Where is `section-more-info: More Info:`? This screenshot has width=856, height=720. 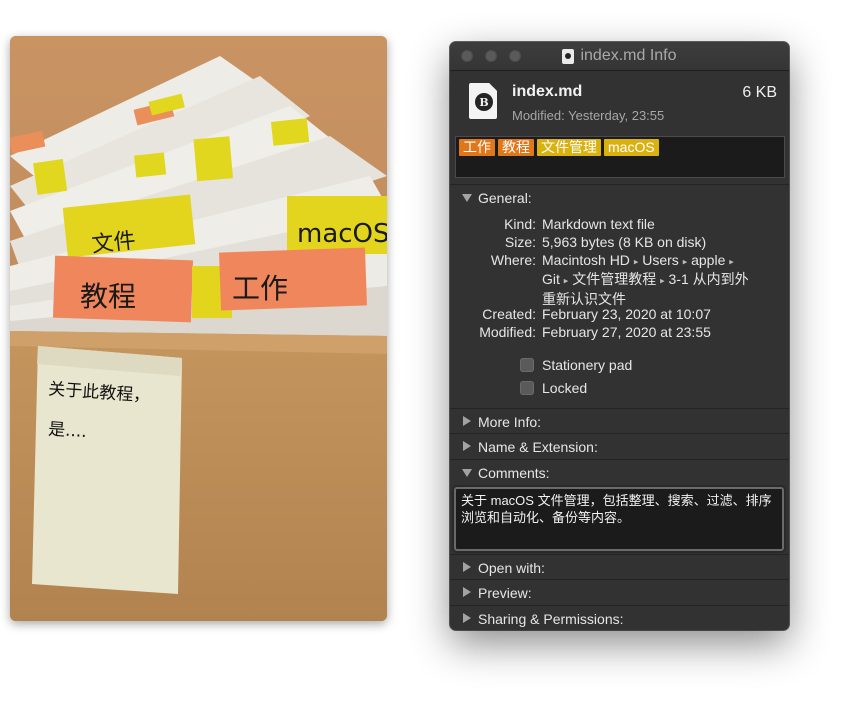
section-more-info: More Info: is located at coordinates (619, 421).